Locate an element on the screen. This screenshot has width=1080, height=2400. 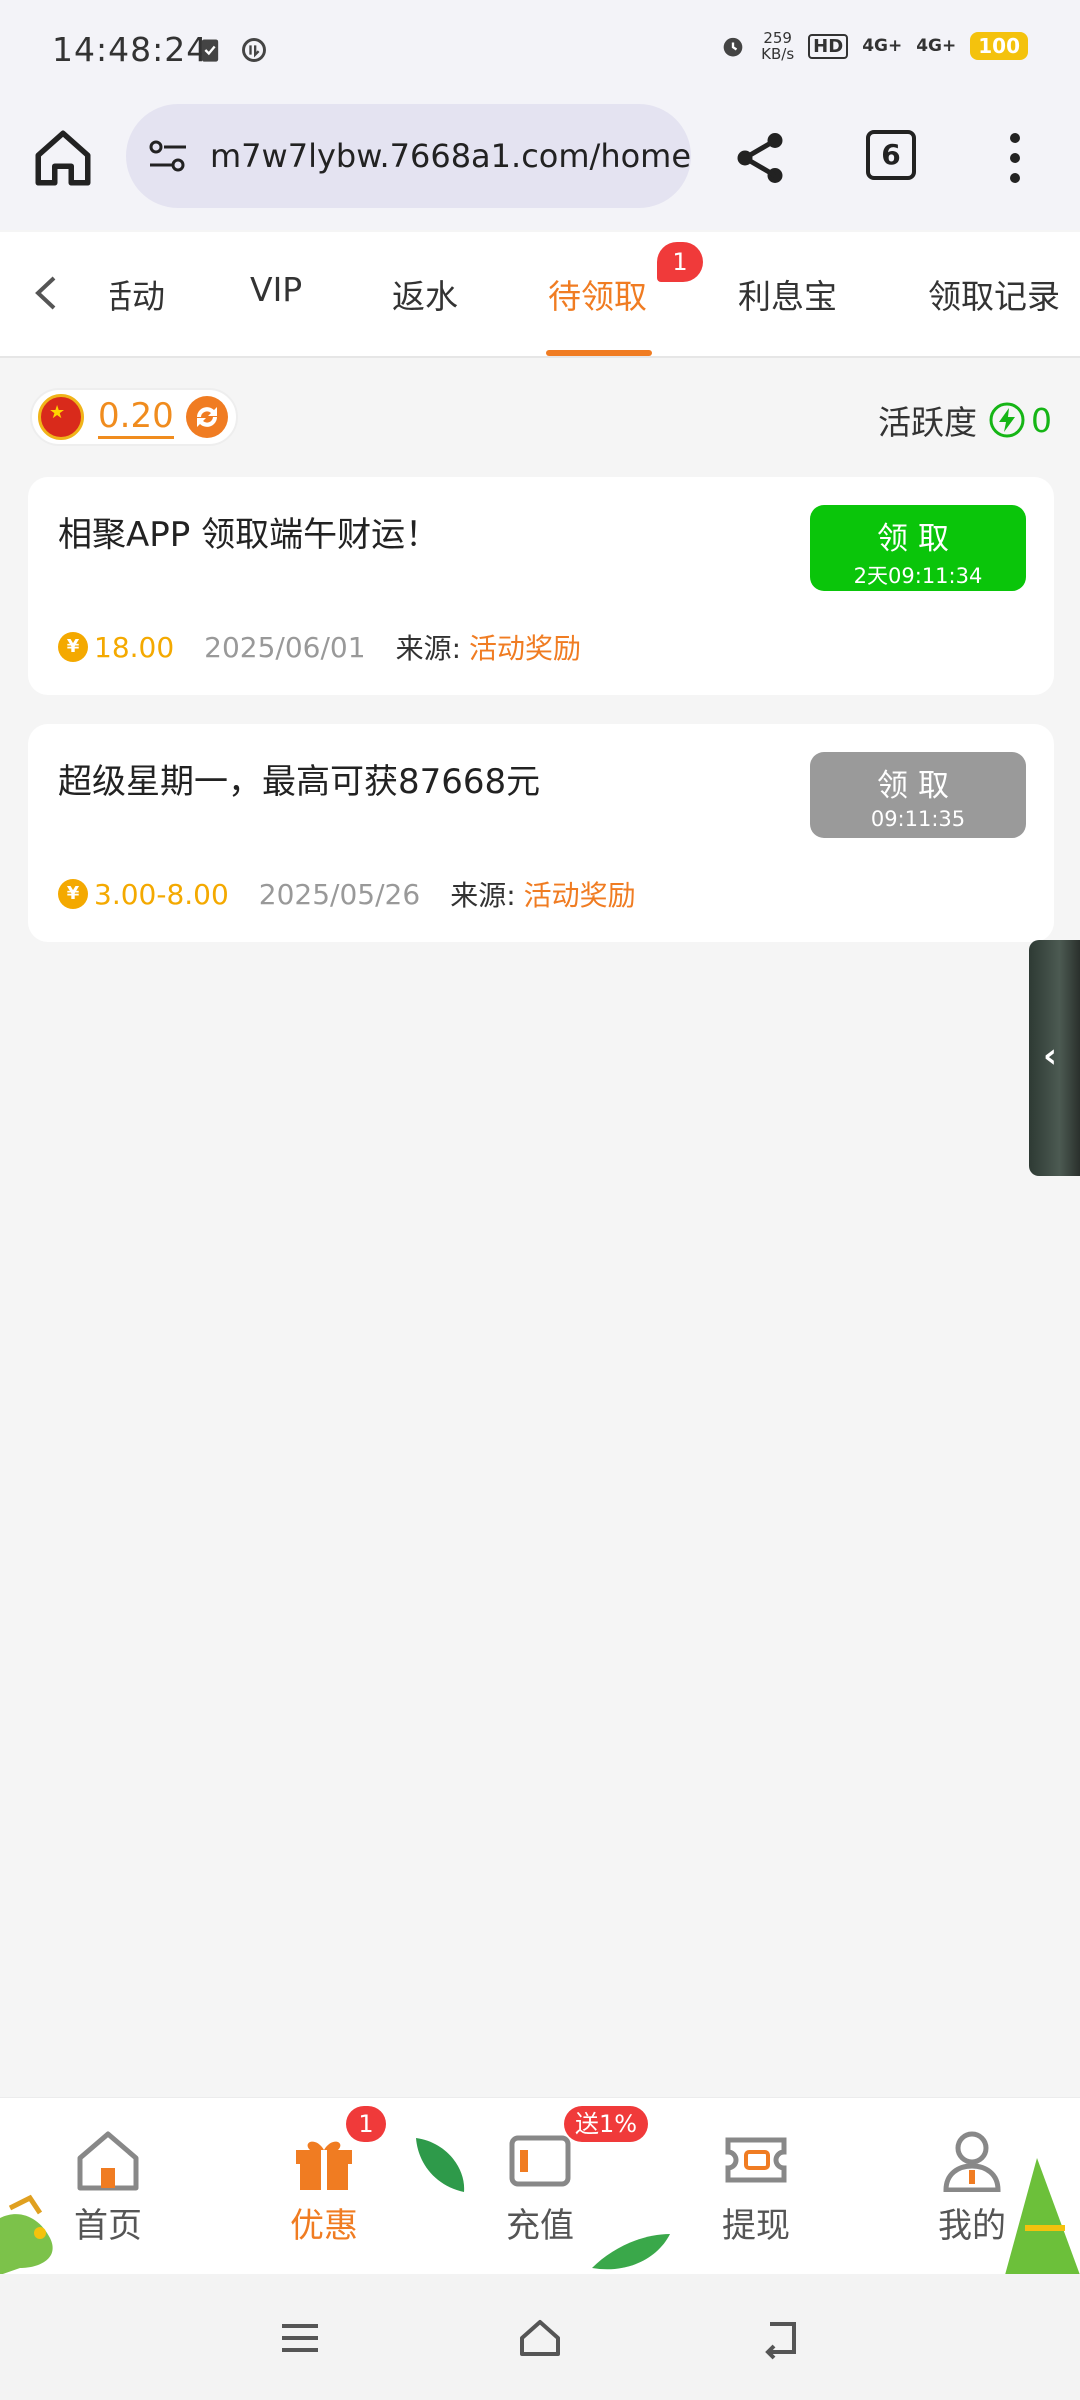
speed-unit: KB/s is located at coordinates (778, 54).